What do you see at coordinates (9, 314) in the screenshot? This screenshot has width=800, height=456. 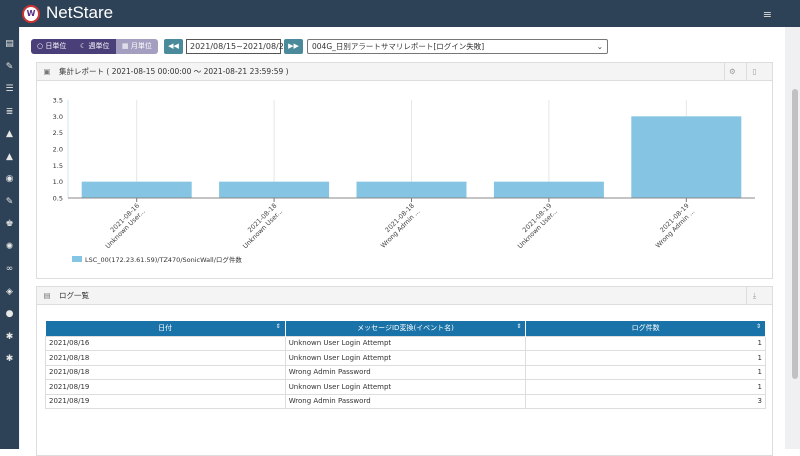 I see `user-icon: ●` at bounding box center [9, 314].